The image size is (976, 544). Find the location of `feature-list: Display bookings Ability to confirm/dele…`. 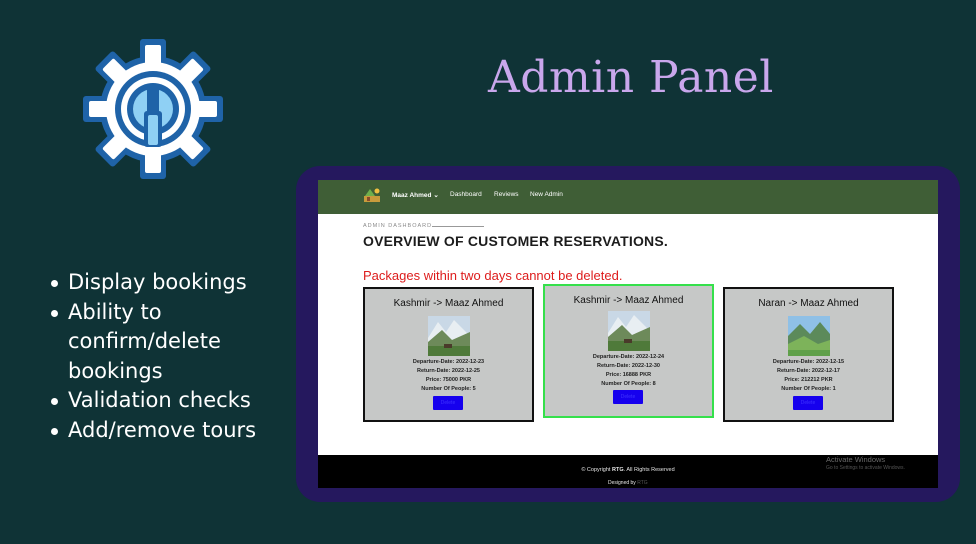

feature-list: Display bookings Ability to confirm/dele… is located at coordinates (165, 356).